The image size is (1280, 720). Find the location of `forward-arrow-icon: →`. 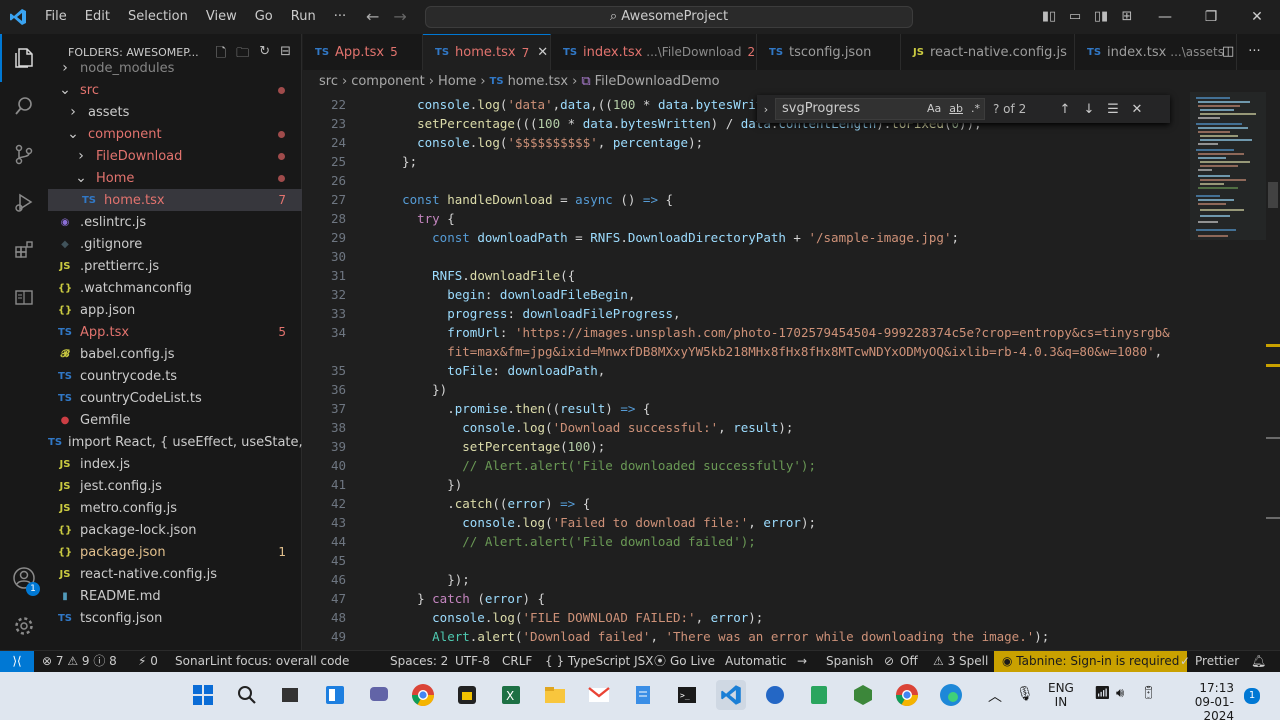

forward-arrow-icon: → is located at coordinates (399, 17).